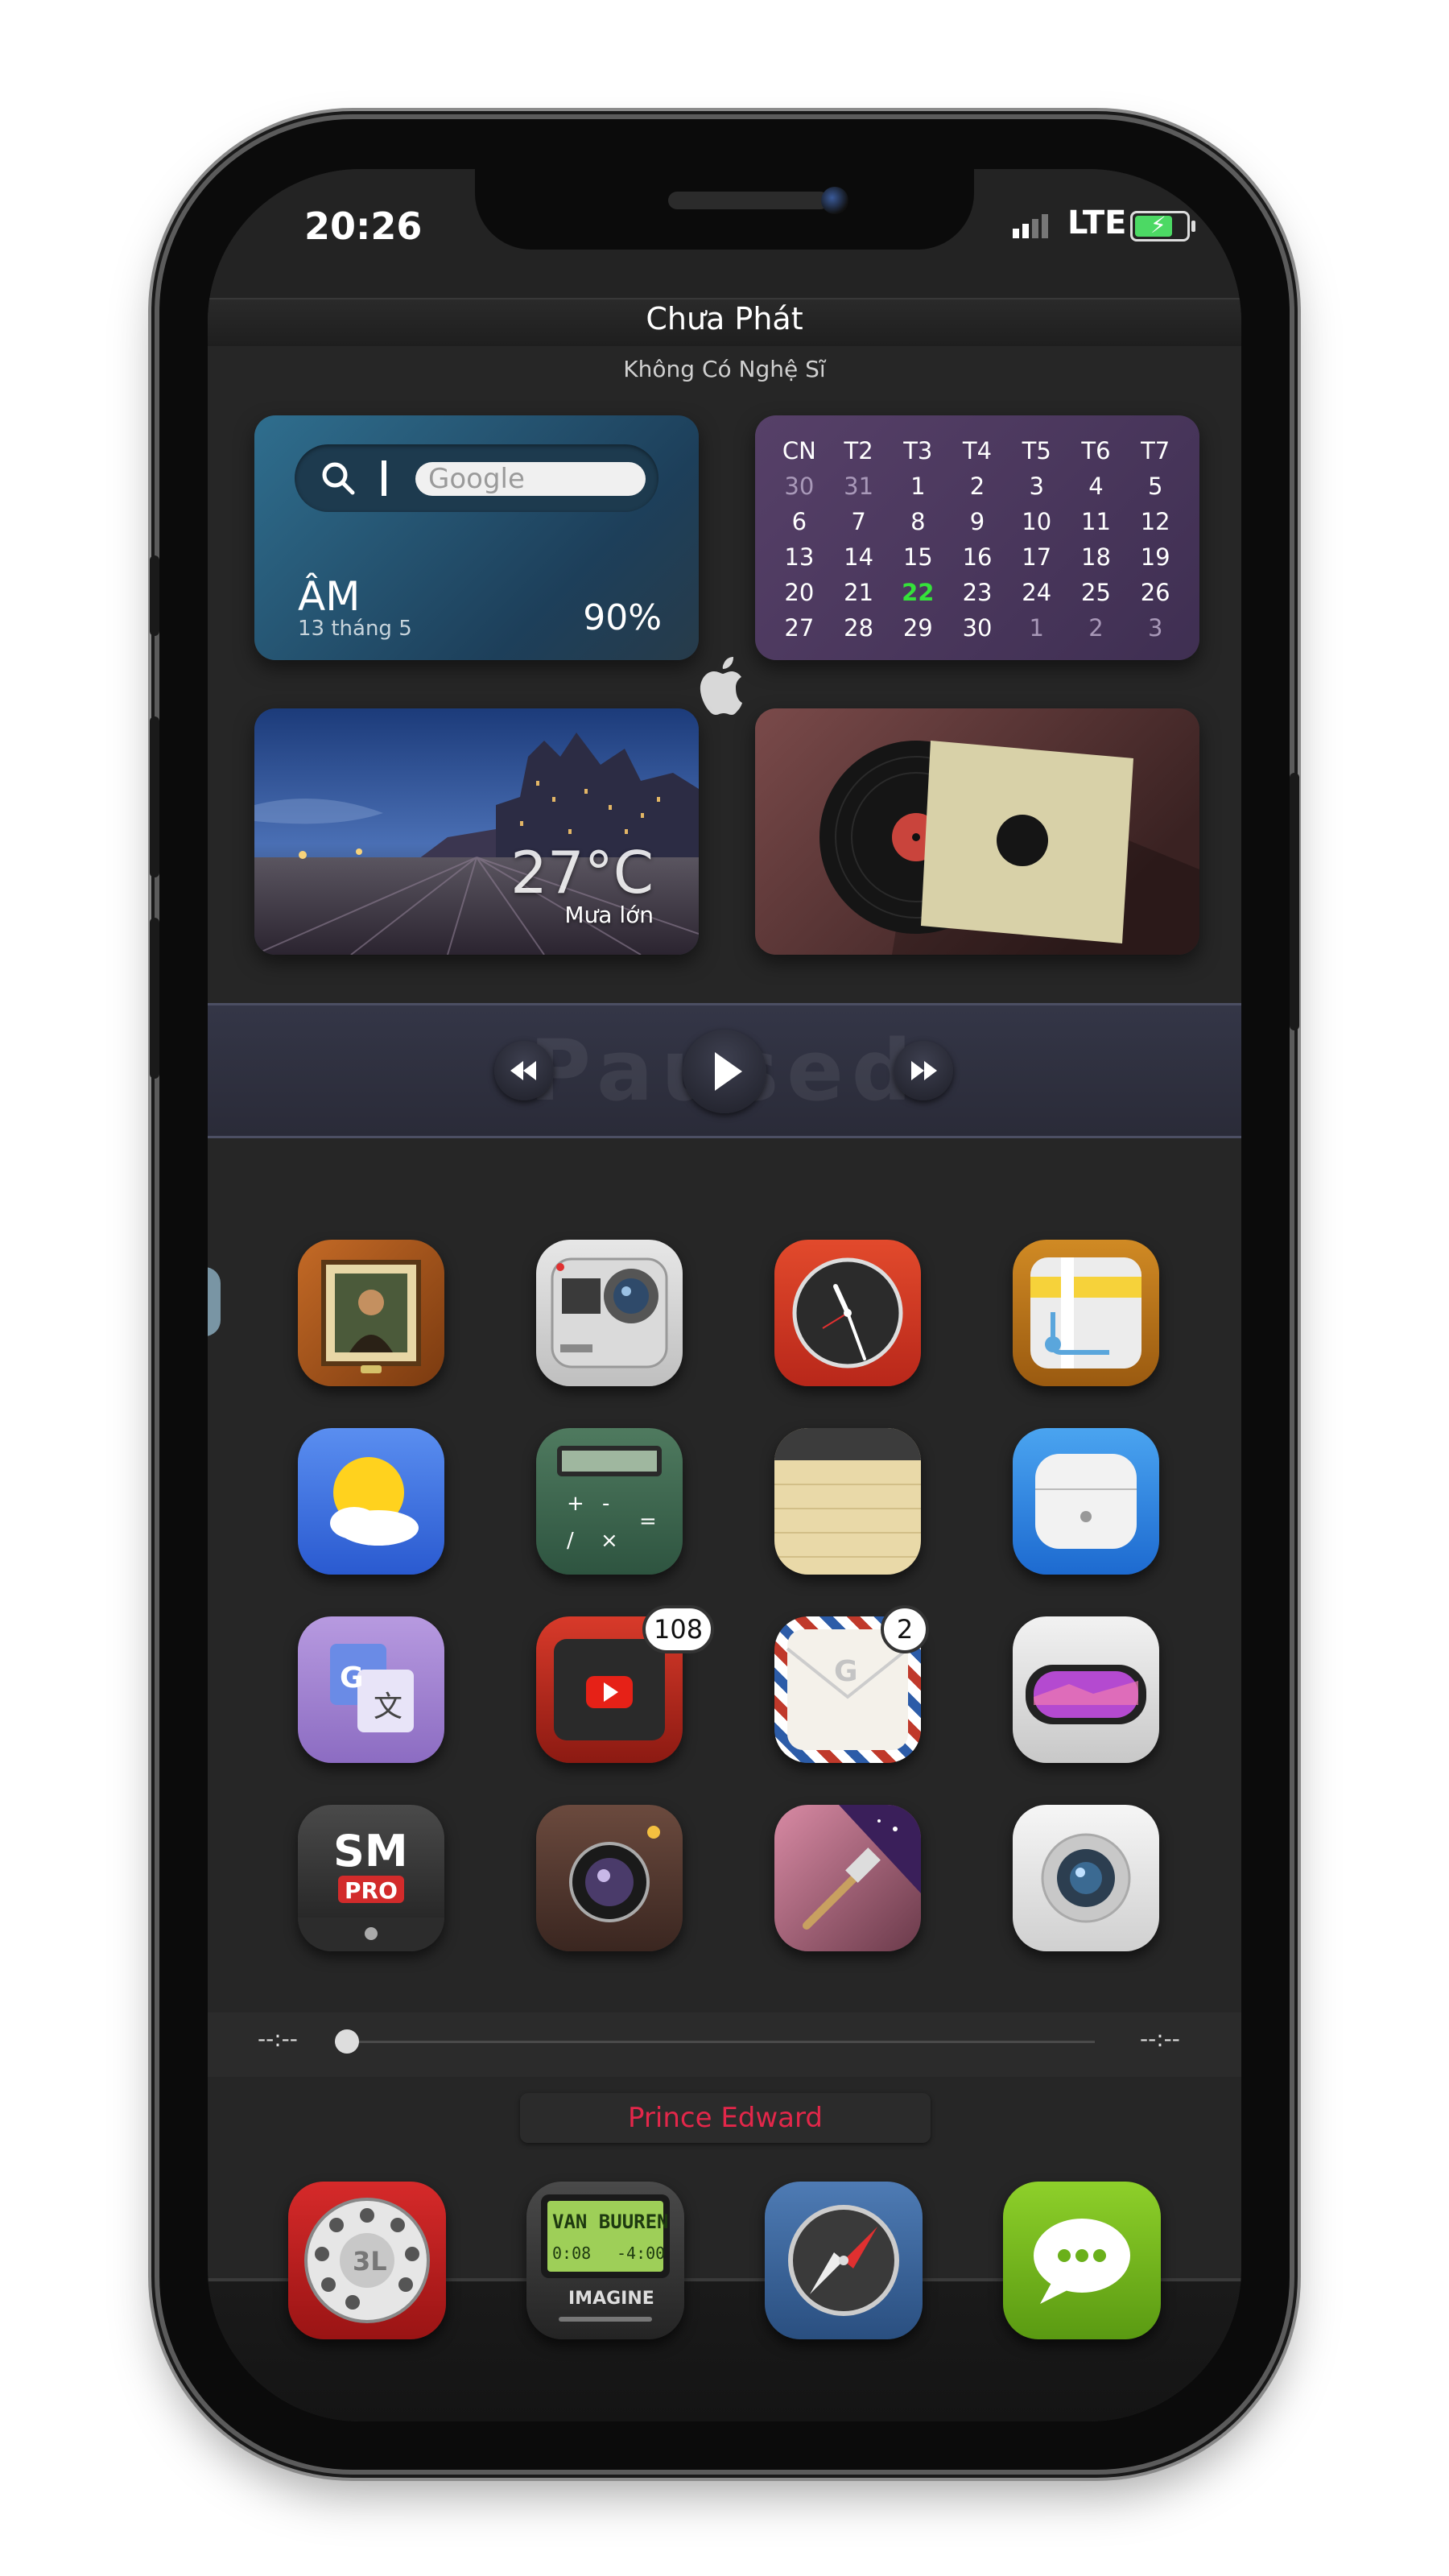 Image resolution: width=1449 pixels, height=2576 pixels. I want to click on calendar-day: 1, so click(918, 486).